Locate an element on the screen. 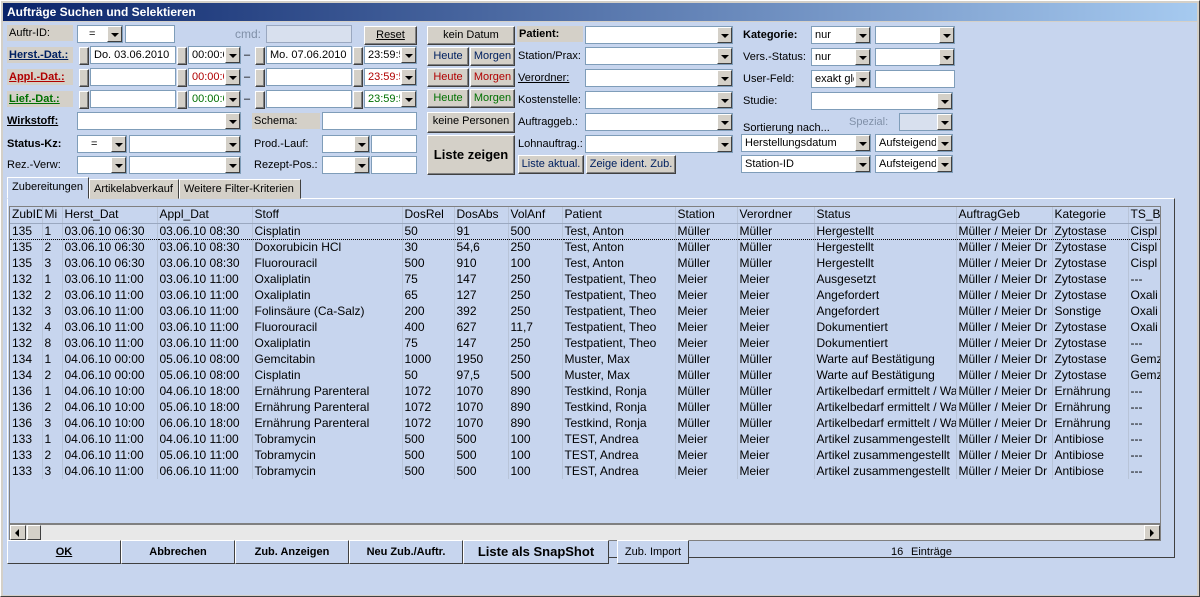 The image size is (1200, 597). kategorie-mode-select: nur is located at coordinates (841, 35).